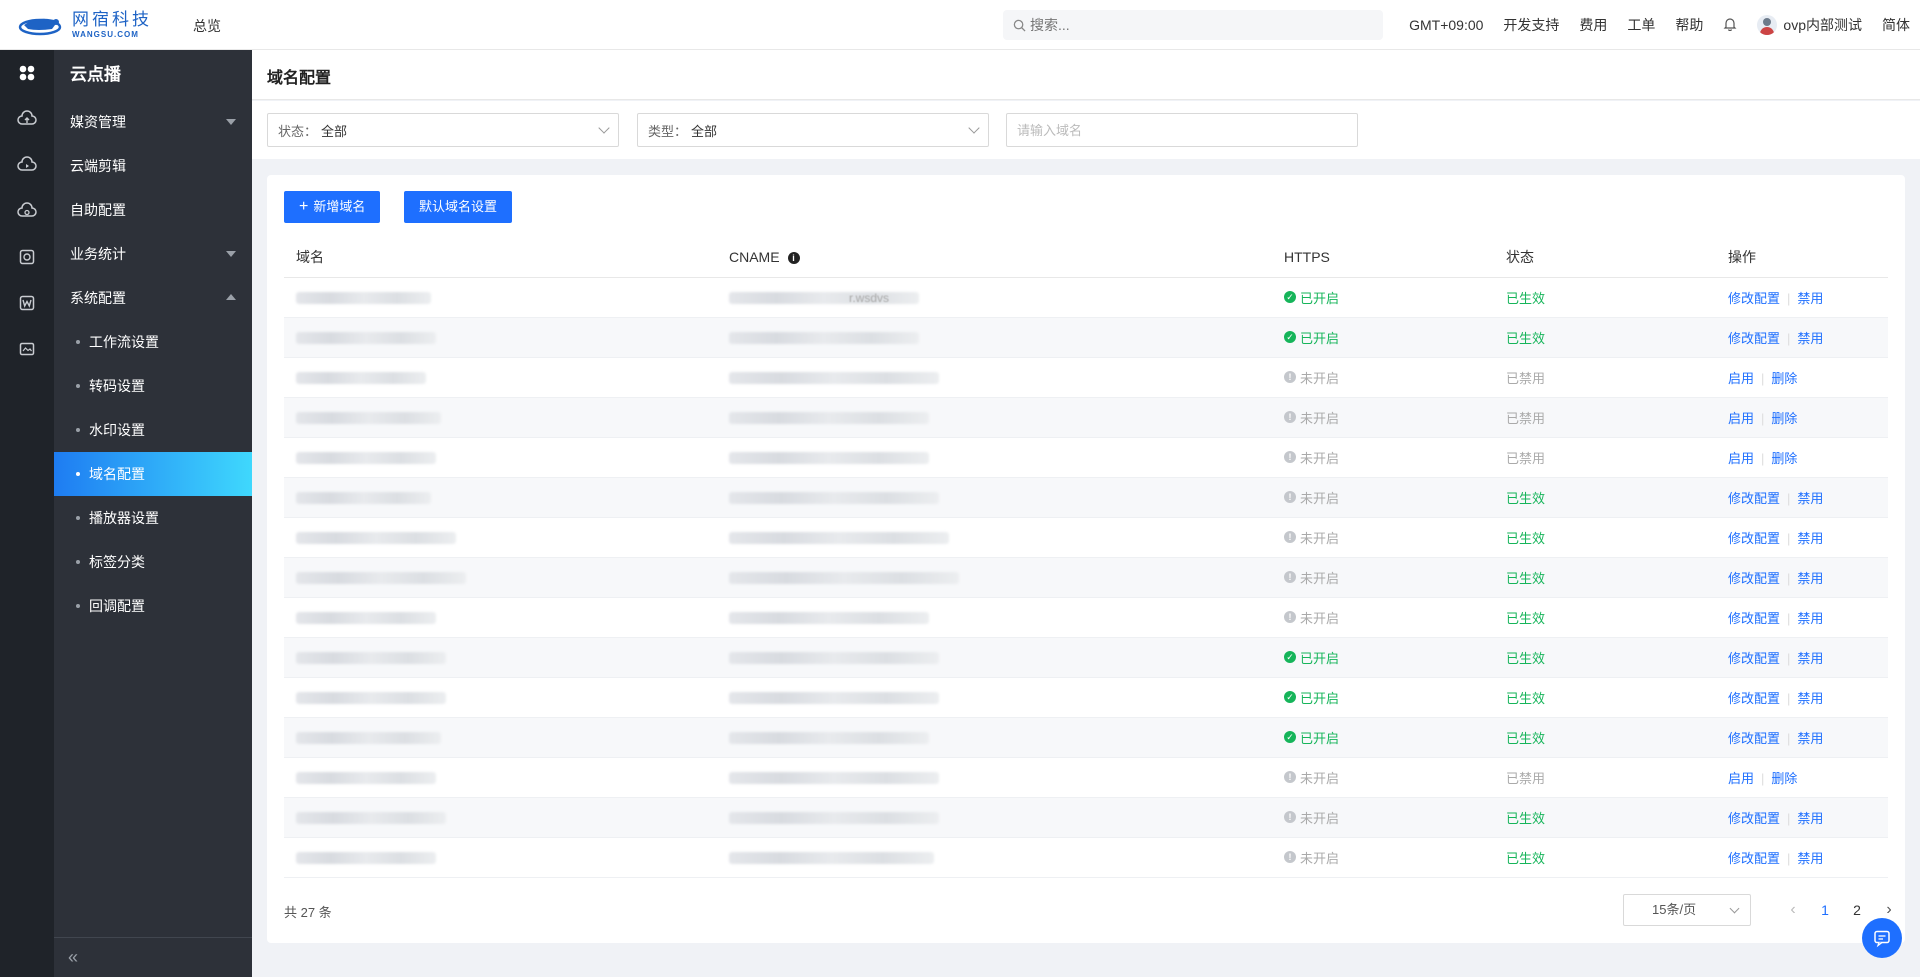 Image resolution: width=1920 pixels, height=977 pixels. Describe the element at coordinates (458, 207) in the screenshot. I see `default-domain-settings-button: 默认域名设置` at that location.